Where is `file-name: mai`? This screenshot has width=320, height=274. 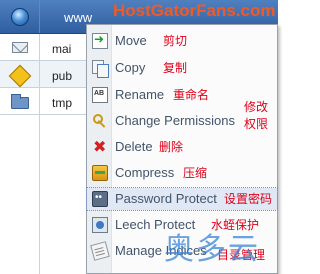
file-name: mai is located at coordinates (61, 49).